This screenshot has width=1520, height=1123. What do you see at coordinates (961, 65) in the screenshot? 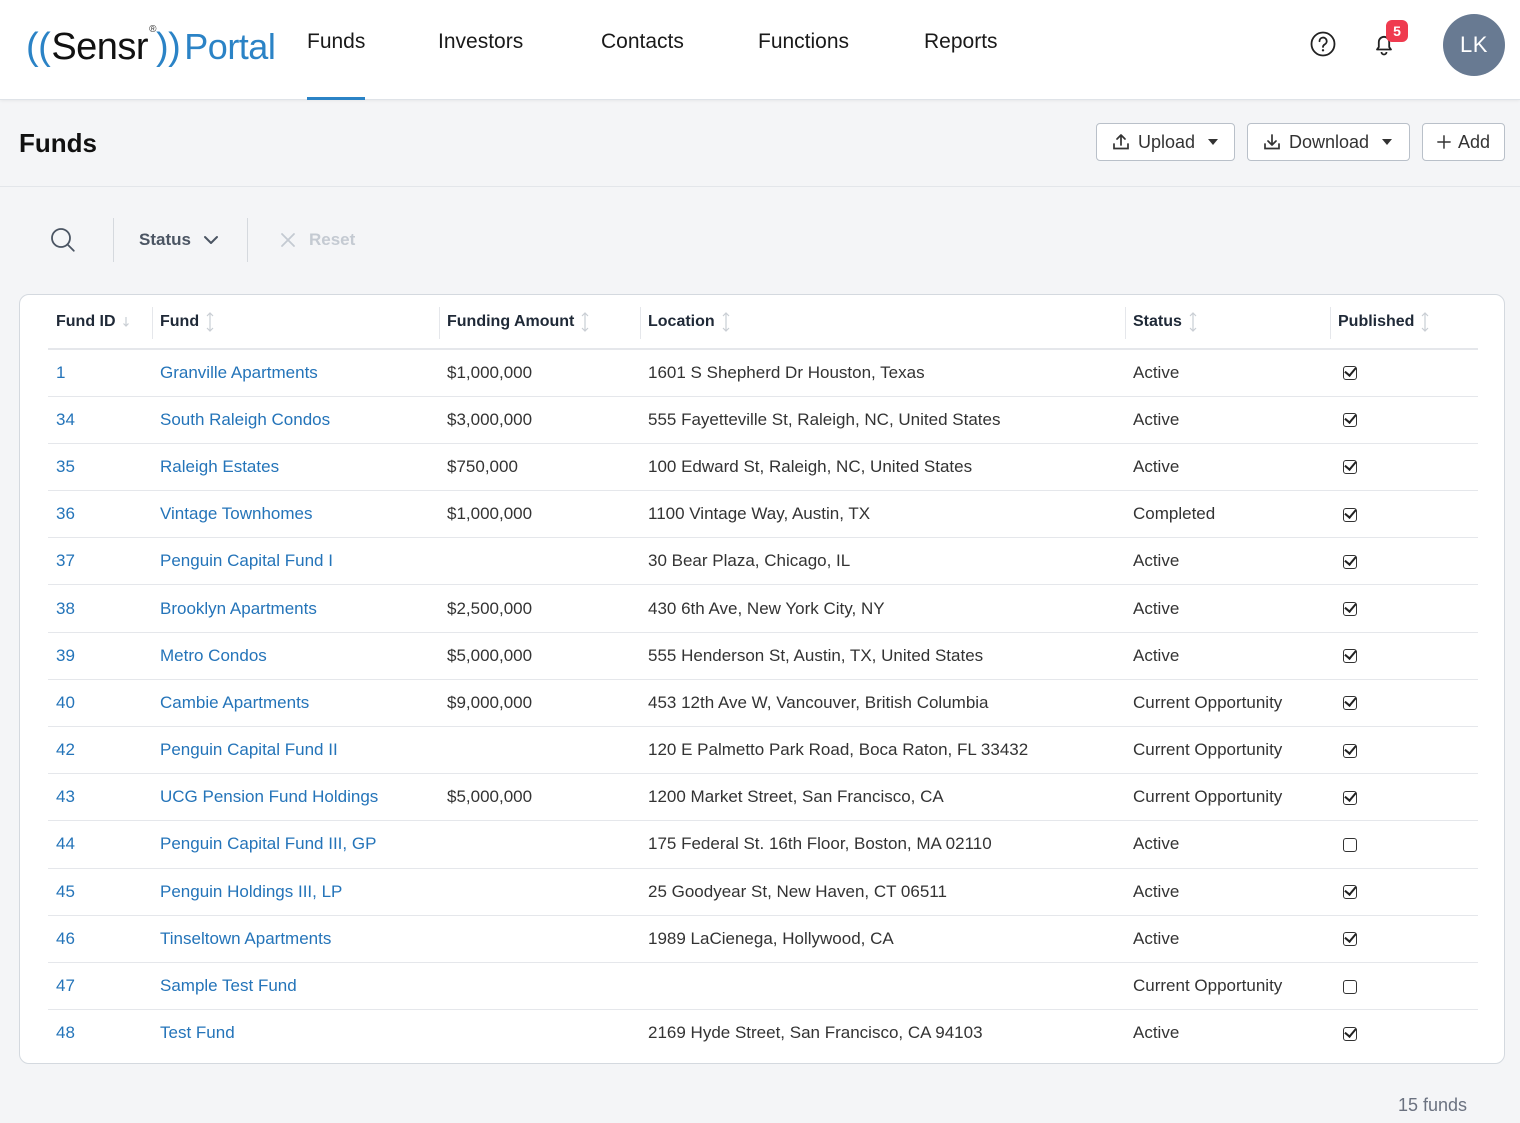
I see `nav-item-reports: Reports` at bounding box center [961, 65].